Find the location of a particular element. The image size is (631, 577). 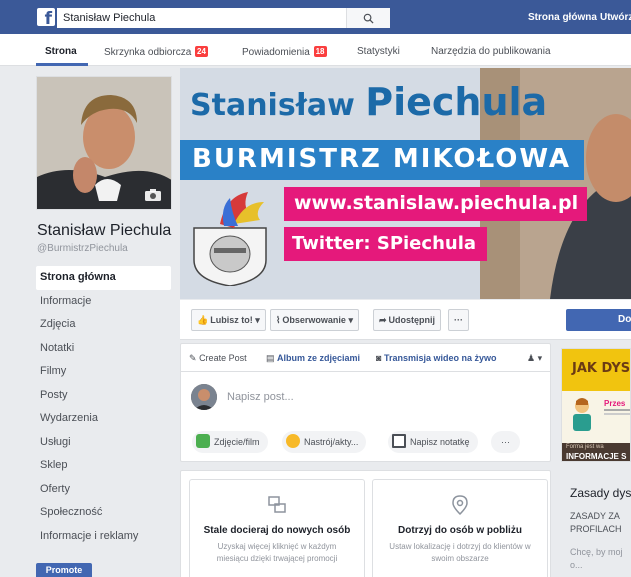

write-note-button: Napisz notatkę is located at coordinates (433, 442).